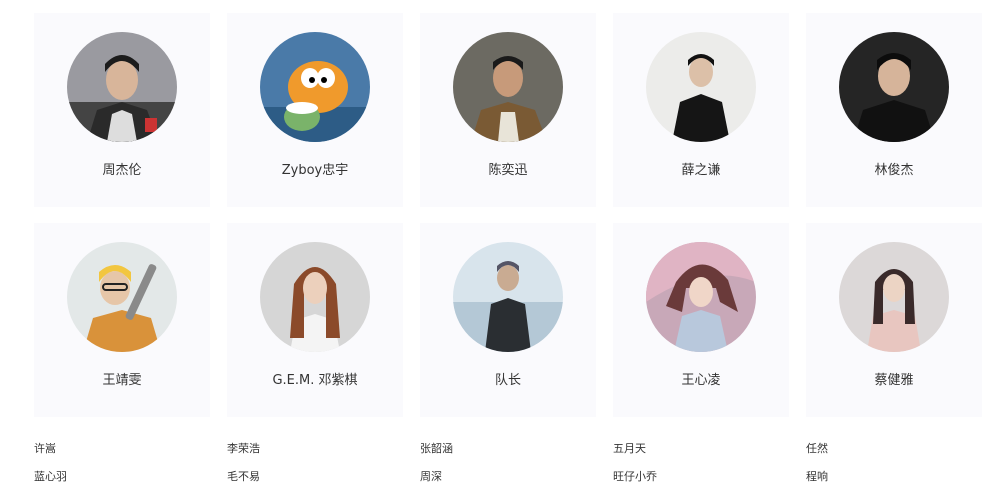  I want to click on singer-card: 陈奕迅, so click(508, 110).